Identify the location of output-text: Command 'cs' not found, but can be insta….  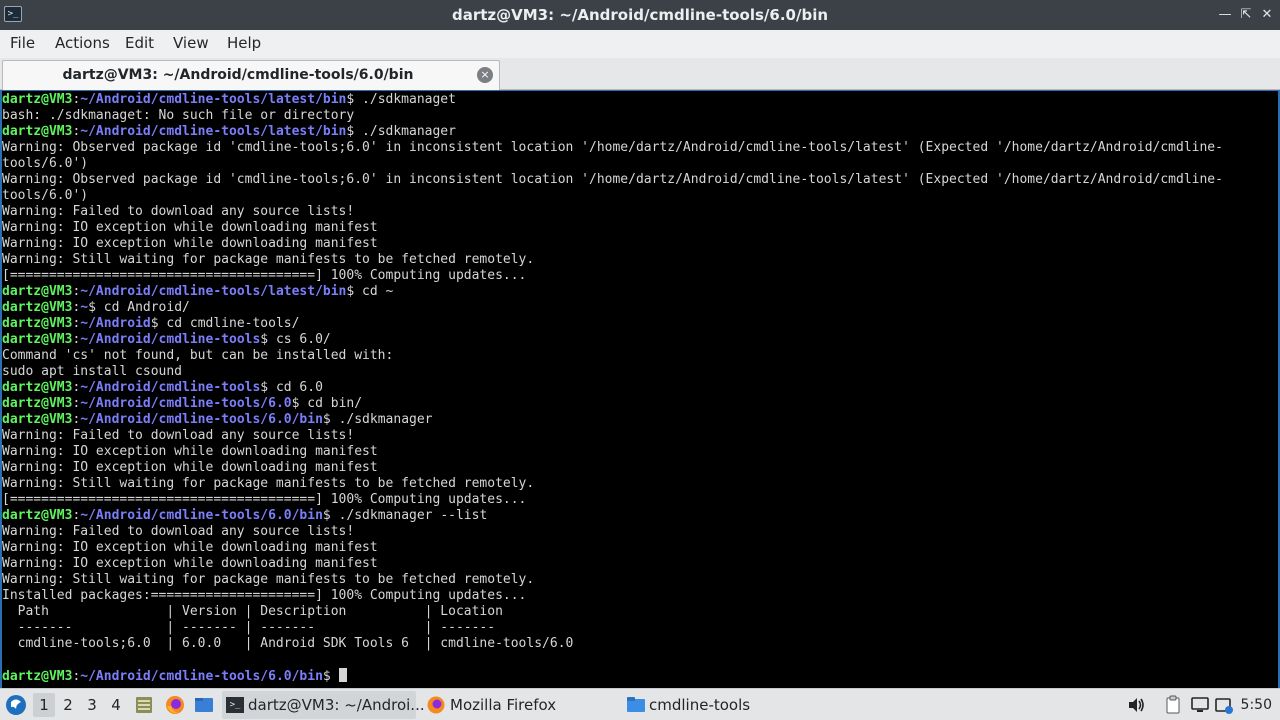
(198, 355).